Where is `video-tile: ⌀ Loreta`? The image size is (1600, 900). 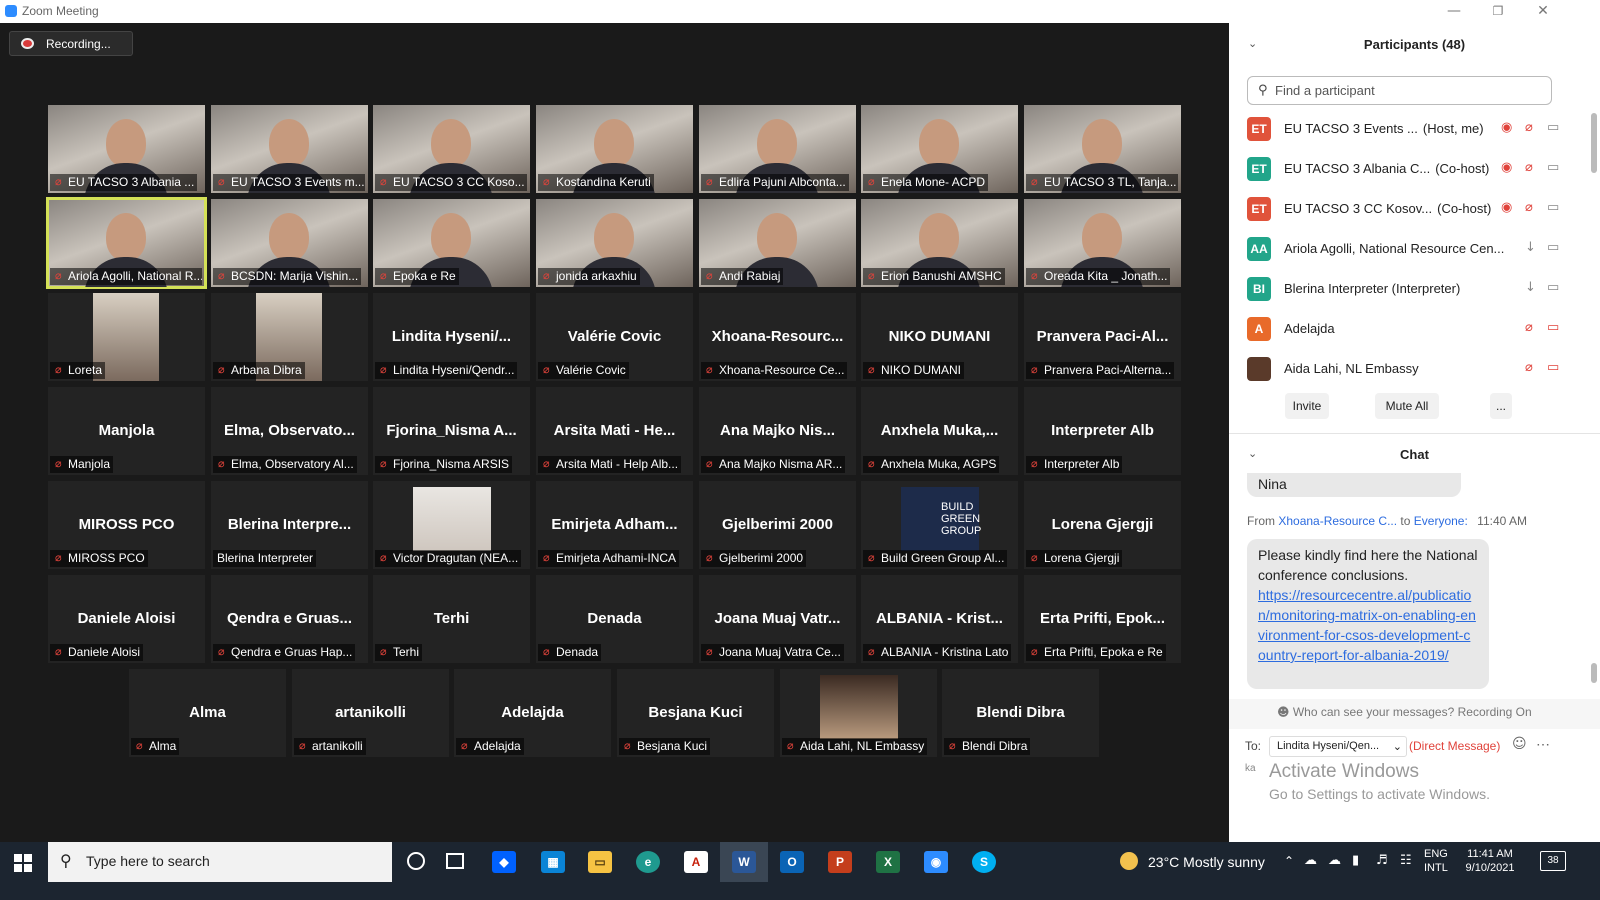 video-tile: ⌀ Loreta is located at coordinates (126, 337).